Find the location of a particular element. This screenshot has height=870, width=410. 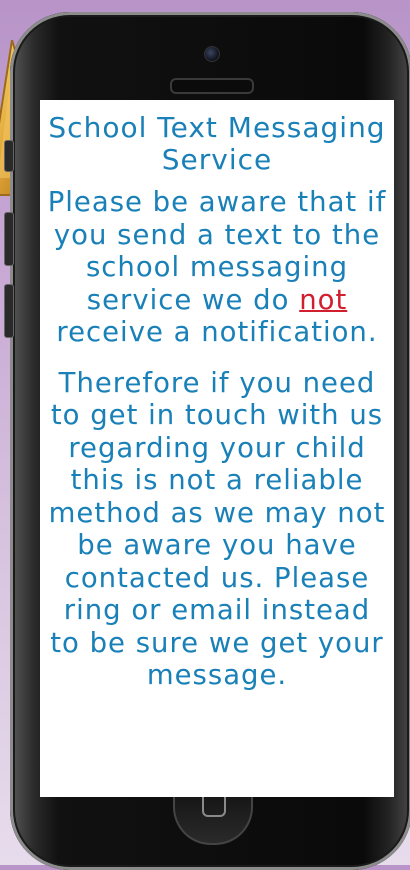

screen-title: School Text Messaging Service is located at coordinates (217, 143).